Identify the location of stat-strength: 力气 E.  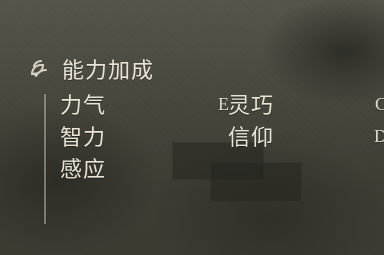
(145, 105).